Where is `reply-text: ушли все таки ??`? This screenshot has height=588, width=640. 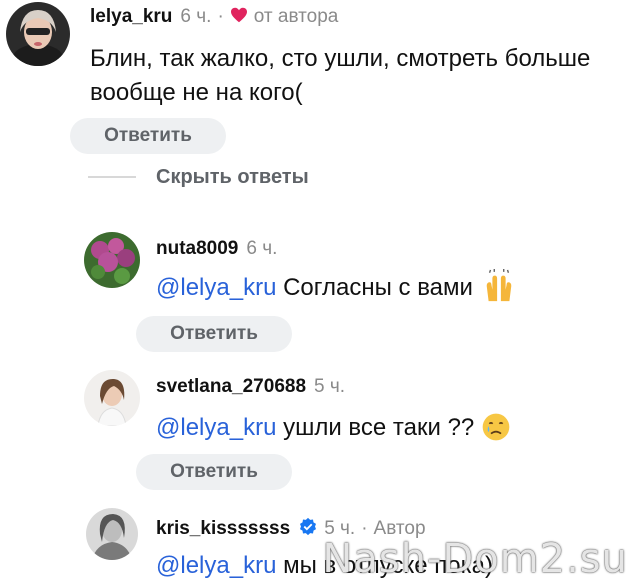
reply-text: ушли все таки ?? is located at coordinates (378, 427).